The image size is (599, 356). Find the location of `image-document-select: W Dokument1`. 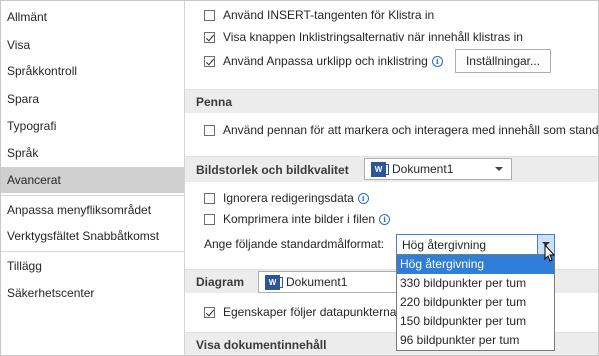

image-document-select: W Dokument1 is located at coordinates (438, 169).